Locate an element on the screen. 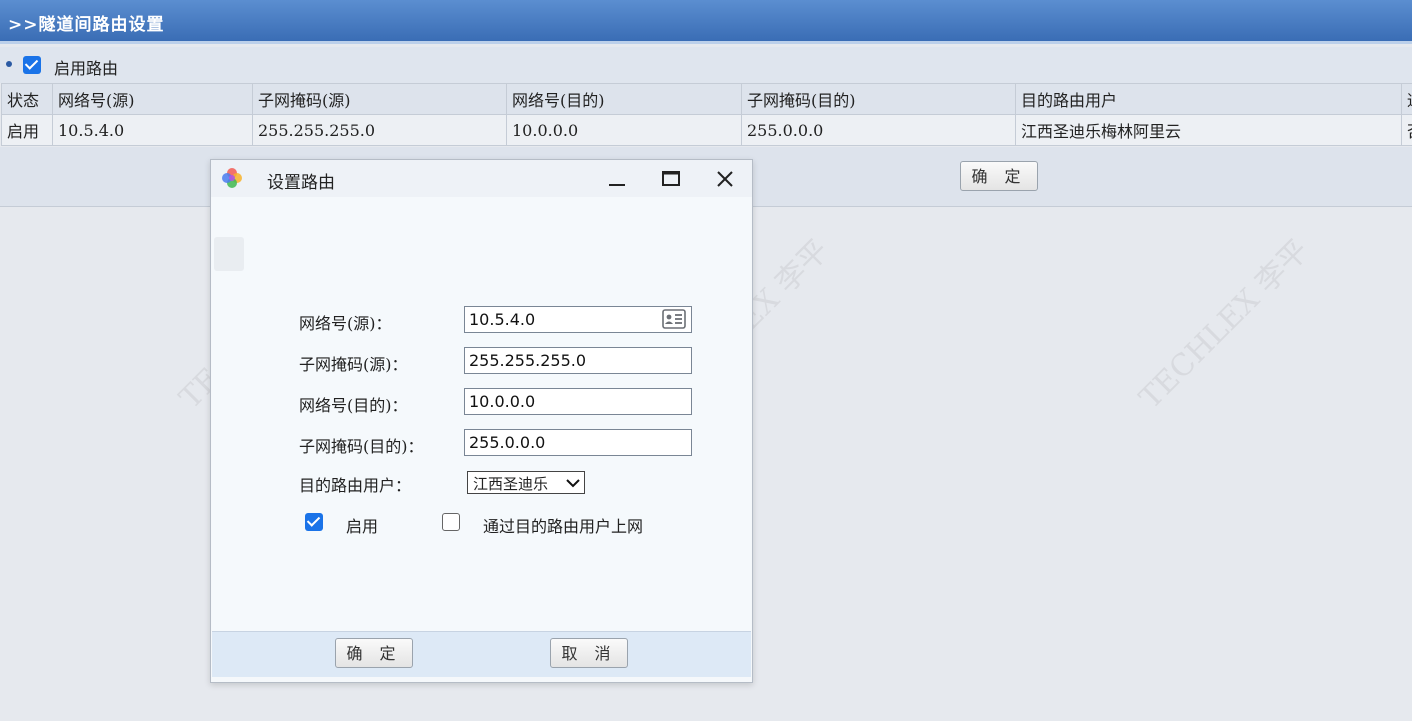 This screenshot has width=1412, height=721. dst-net-input is located at coordinates (578, 401).